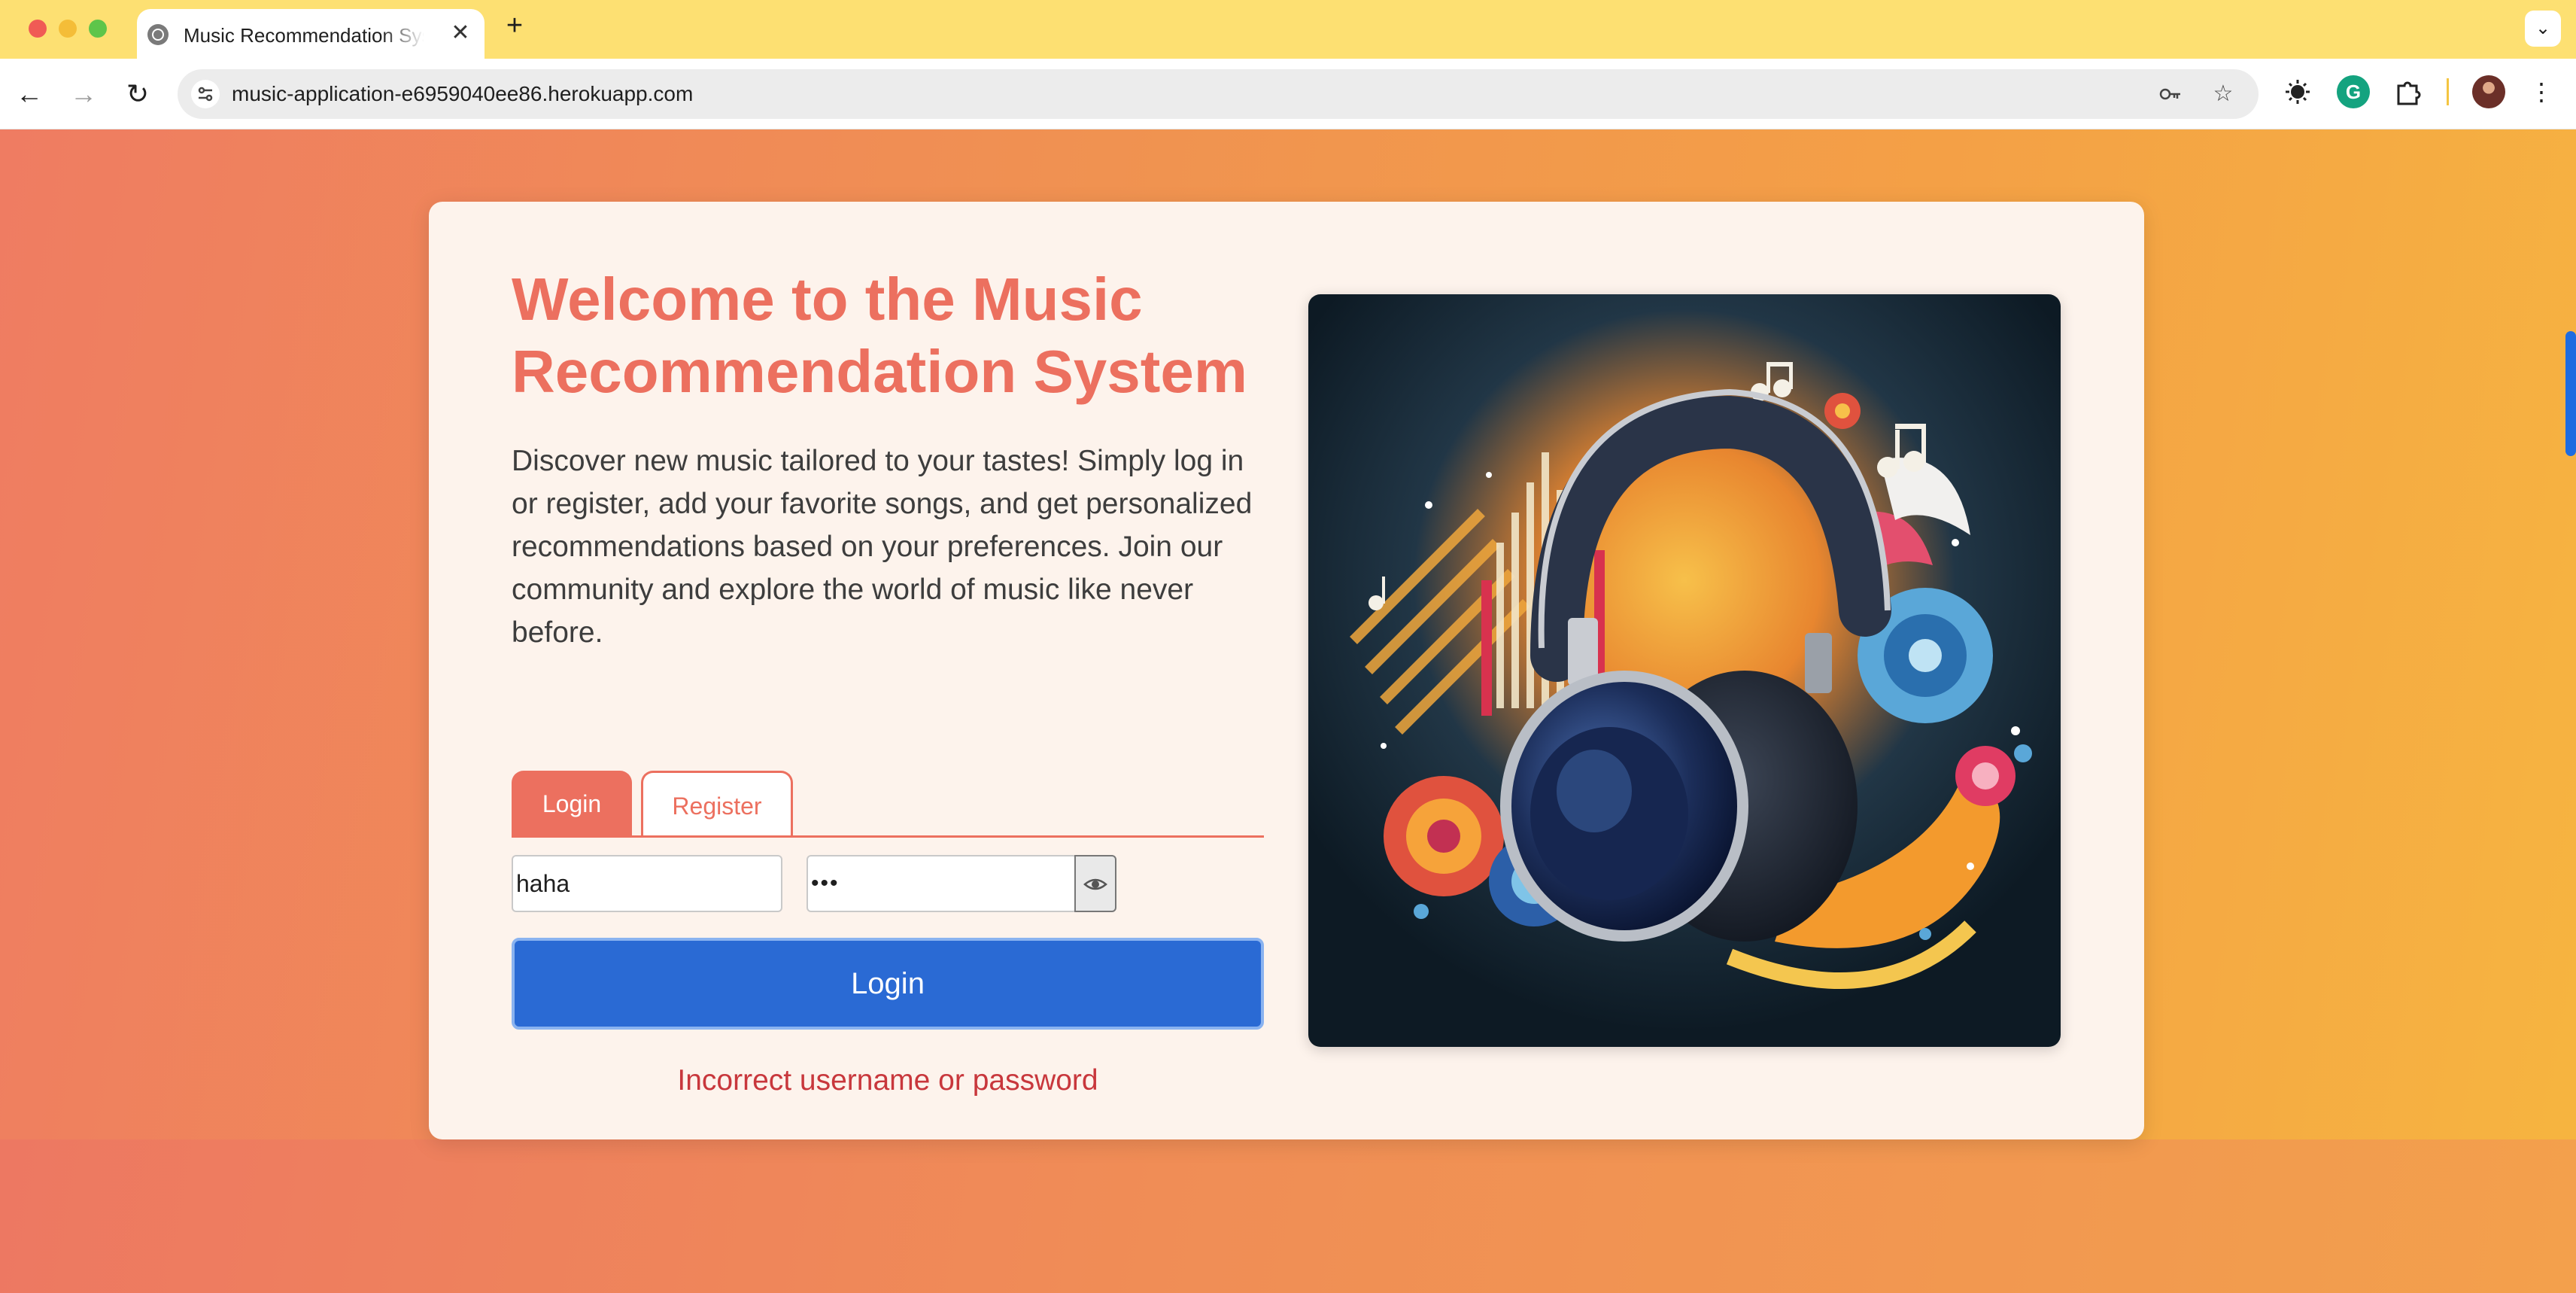 This screenshot has height=1293, width=2576. What do you see at coordinates (515, 26) in the screenshot?
I see `new-tab-button: +` at bounding box center [515, 26].